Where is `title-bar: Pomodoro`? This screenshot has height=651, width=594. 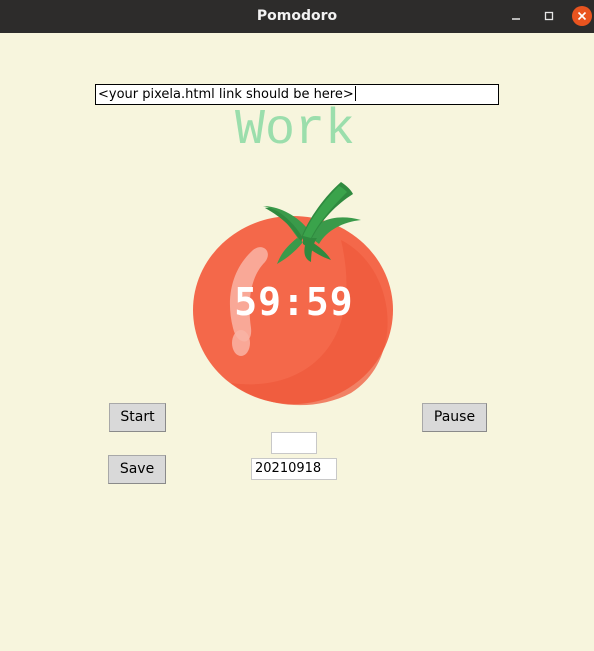 title-bar: Pomodoro is located at coordinates (297, 16).